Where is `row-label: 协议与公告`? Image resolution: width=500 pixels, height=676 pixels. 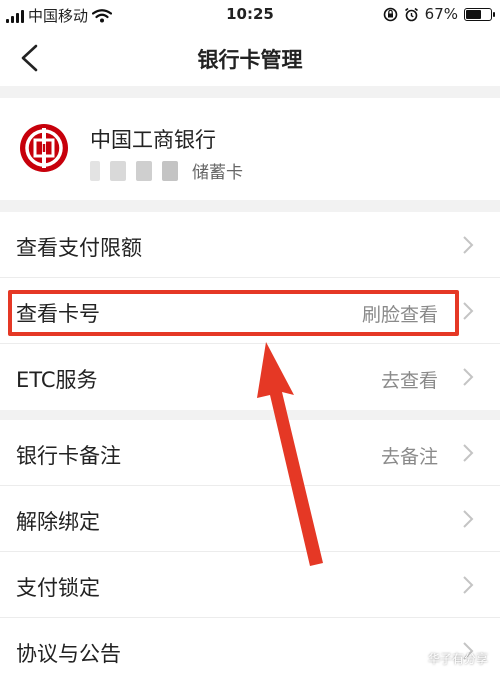
row-label: 协议与公告 is located at coordinates (68, 654).